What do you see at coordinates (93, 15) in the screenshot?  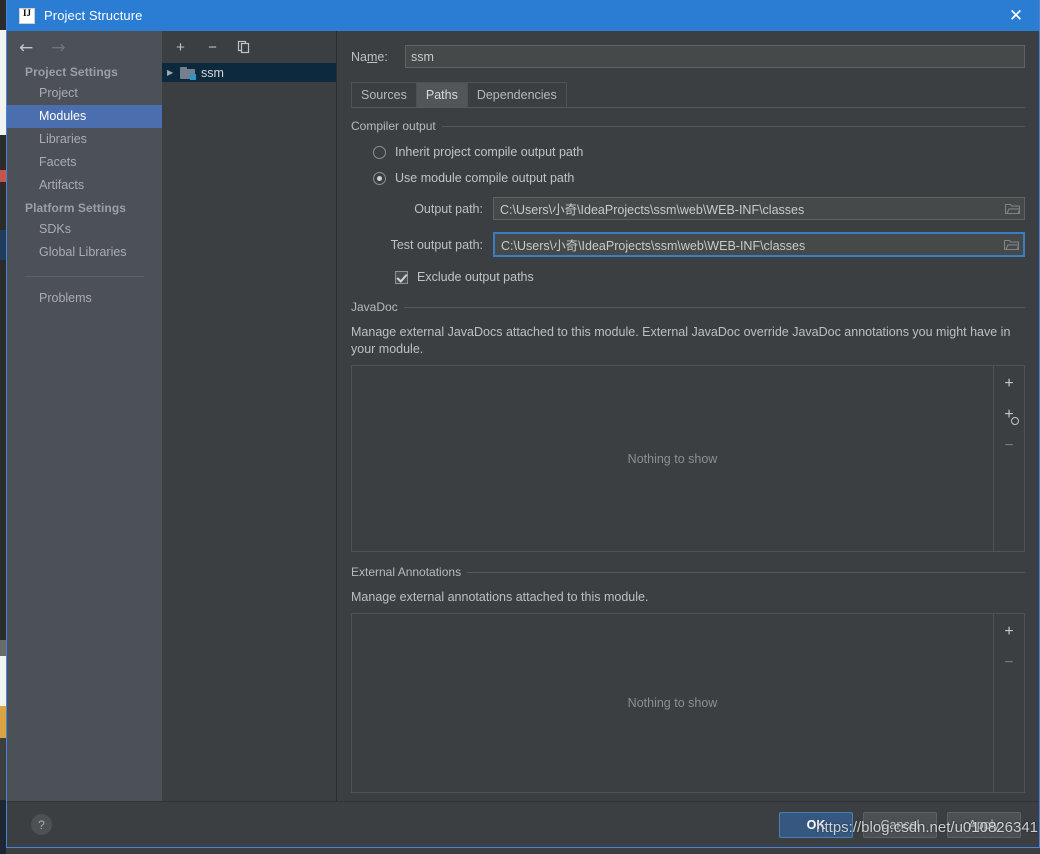 I see `dialog-title: Project Structure` at bounding box center [93, 15].